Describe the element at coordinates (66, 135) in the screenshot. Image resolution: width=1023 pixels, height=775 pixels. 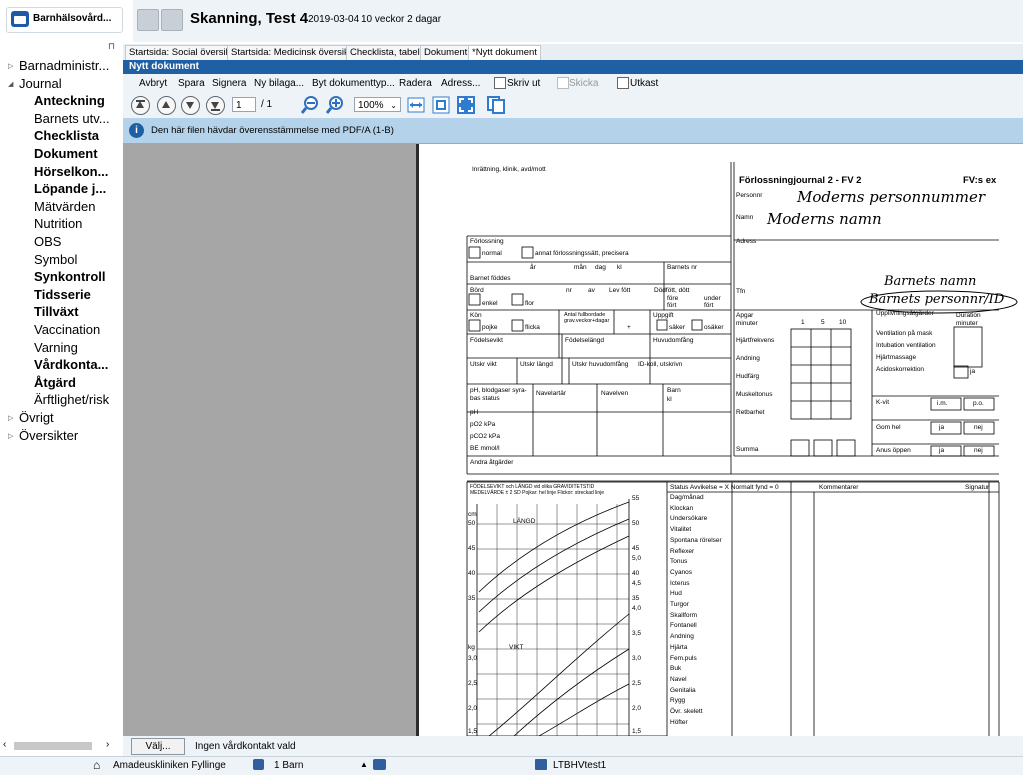
I see `sidebar-item: Checklista` at that location.